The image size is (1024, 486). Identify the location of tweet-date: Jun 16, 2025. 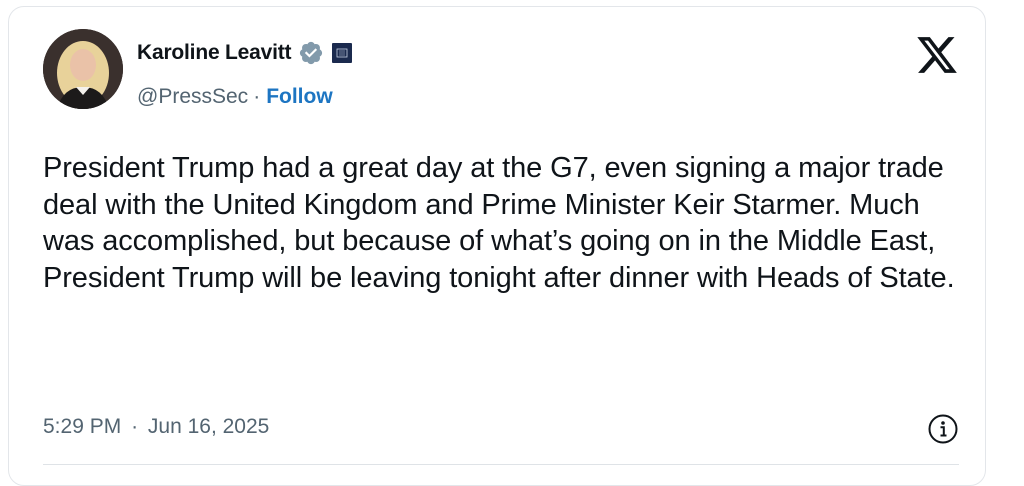
(208, 426).